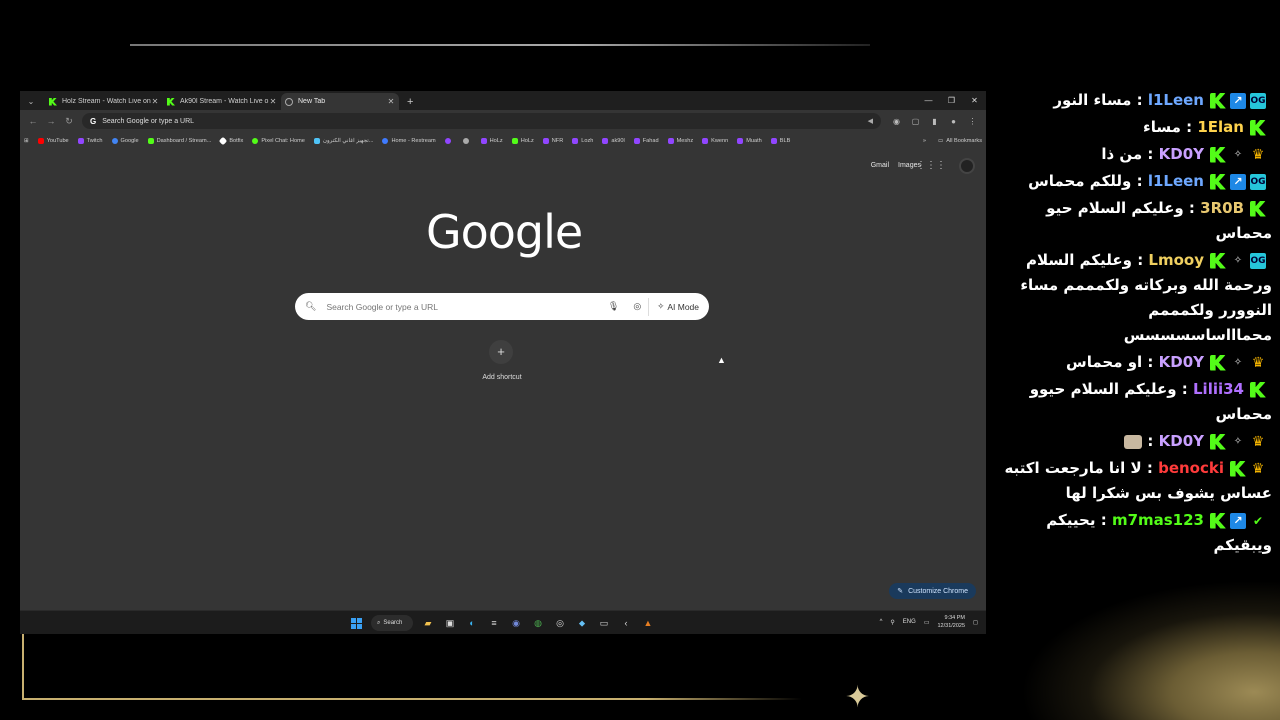 This screenshot has width=1280, height=720. Describe the element at coordinates (881, 622) in the screenshot. I see `chevron-up-icon: ^` at that location.